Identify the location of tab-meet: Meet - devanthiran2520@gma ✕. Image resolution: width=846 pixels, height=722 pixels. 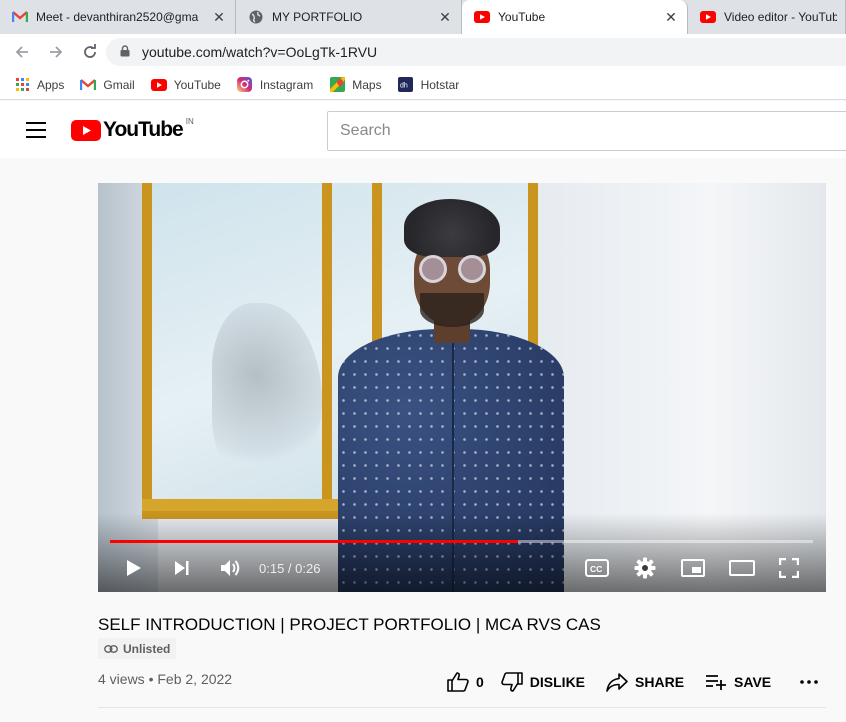
(118, 17).